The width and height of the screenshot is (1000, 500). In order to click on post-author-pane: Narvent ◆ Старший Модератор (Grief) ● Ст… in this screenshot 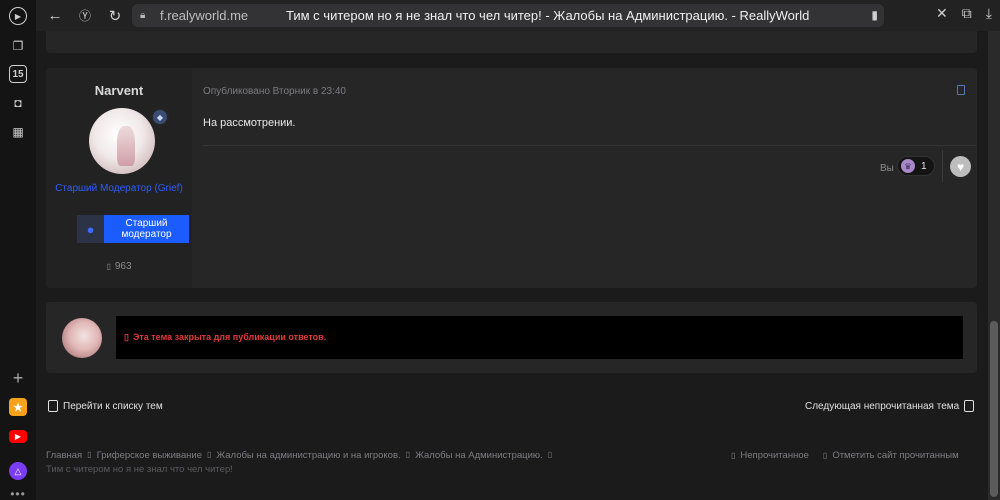, I will do `click(119, 178)`.